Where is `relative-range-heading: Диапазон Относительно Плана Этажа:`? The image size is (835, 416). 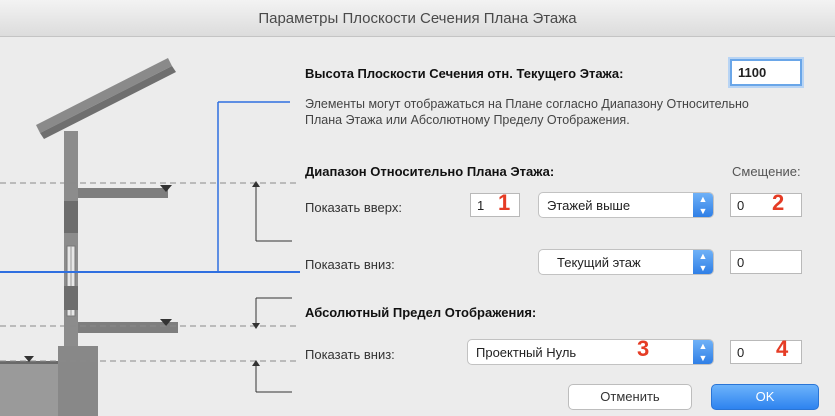
relative-range-heading: Диапазон Относительно Плана Этажа: is located at coordinates (430, 171).